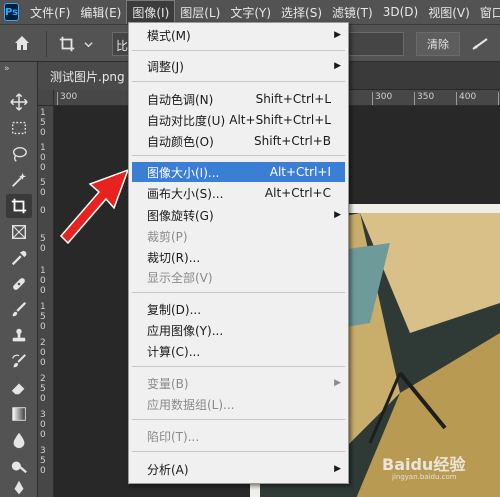 The height and width of the screenshot is (497, 500). What do you see at coordinates (43, 211) in the screenshot?
I see `ruler-tick: 0` at bounding box center [43, 211].